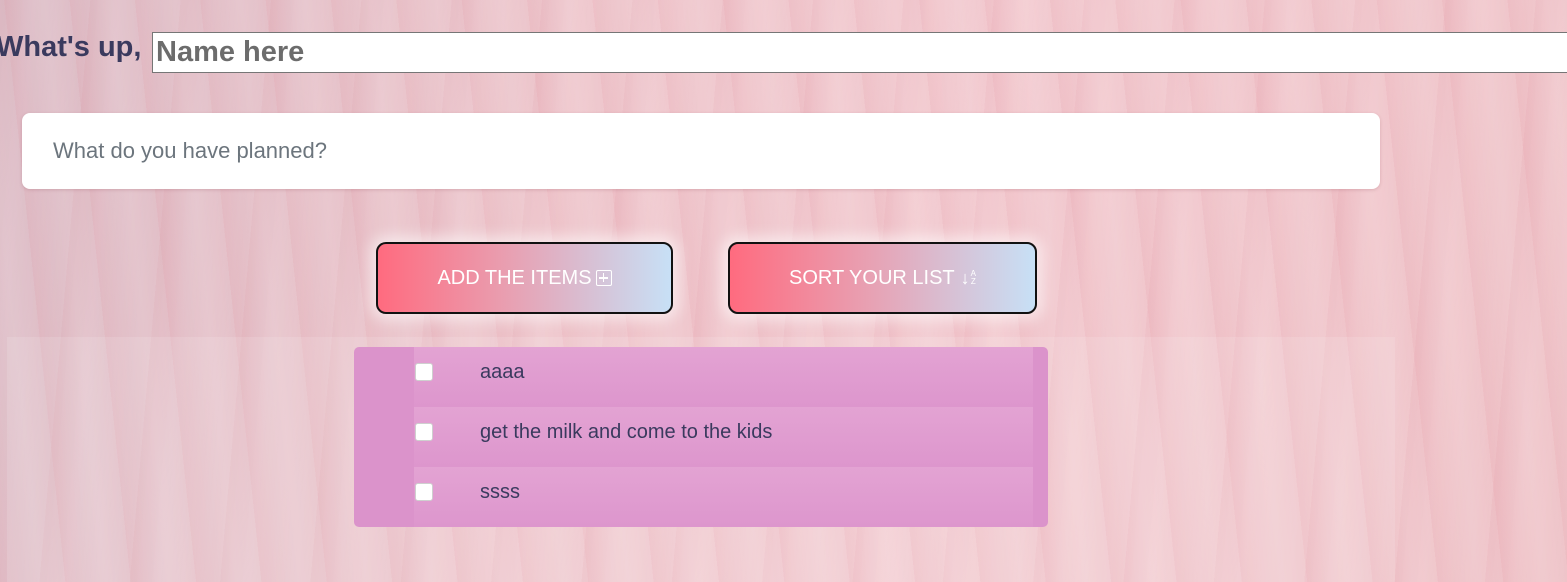 Image resolution: width=1567 pixels, height=582 pixels. What do you see at coordinates (723, 377) in the screenshot?
I see `todo-item: aaaa` at bounding box center [723, 377].